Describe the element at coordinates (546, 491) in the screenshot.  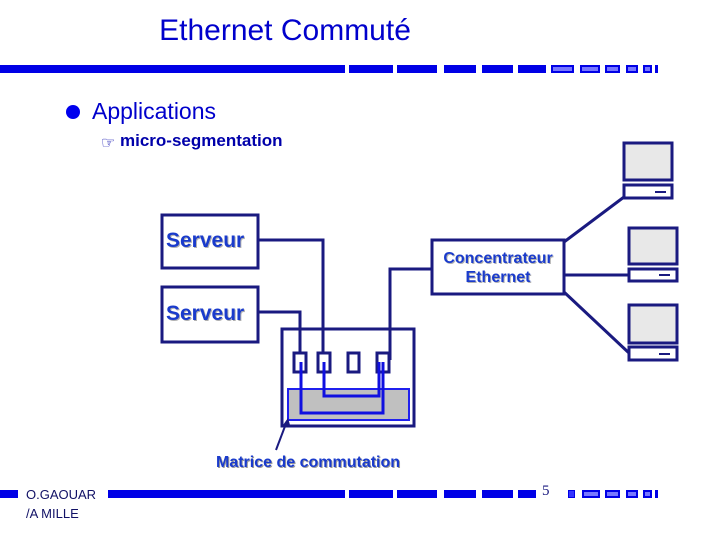
I see `page-number: 5` at that location.